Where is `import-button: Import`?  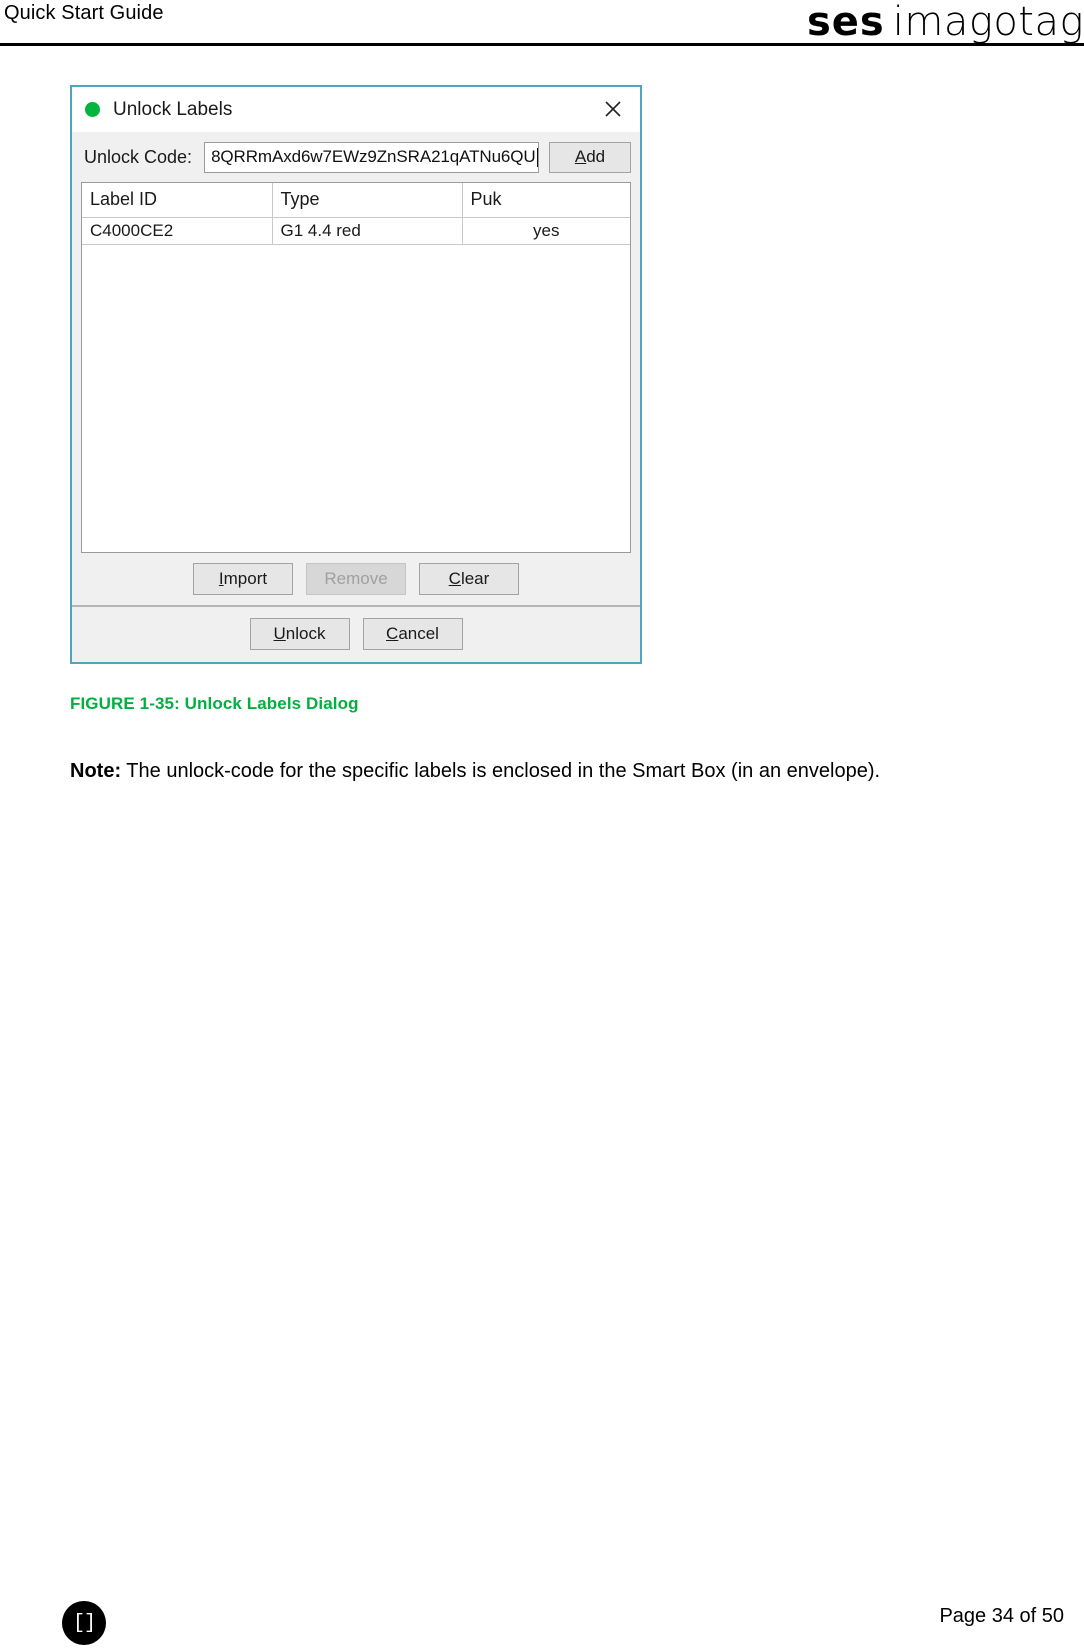
import-button: Import is located at coordinates (243, 579).